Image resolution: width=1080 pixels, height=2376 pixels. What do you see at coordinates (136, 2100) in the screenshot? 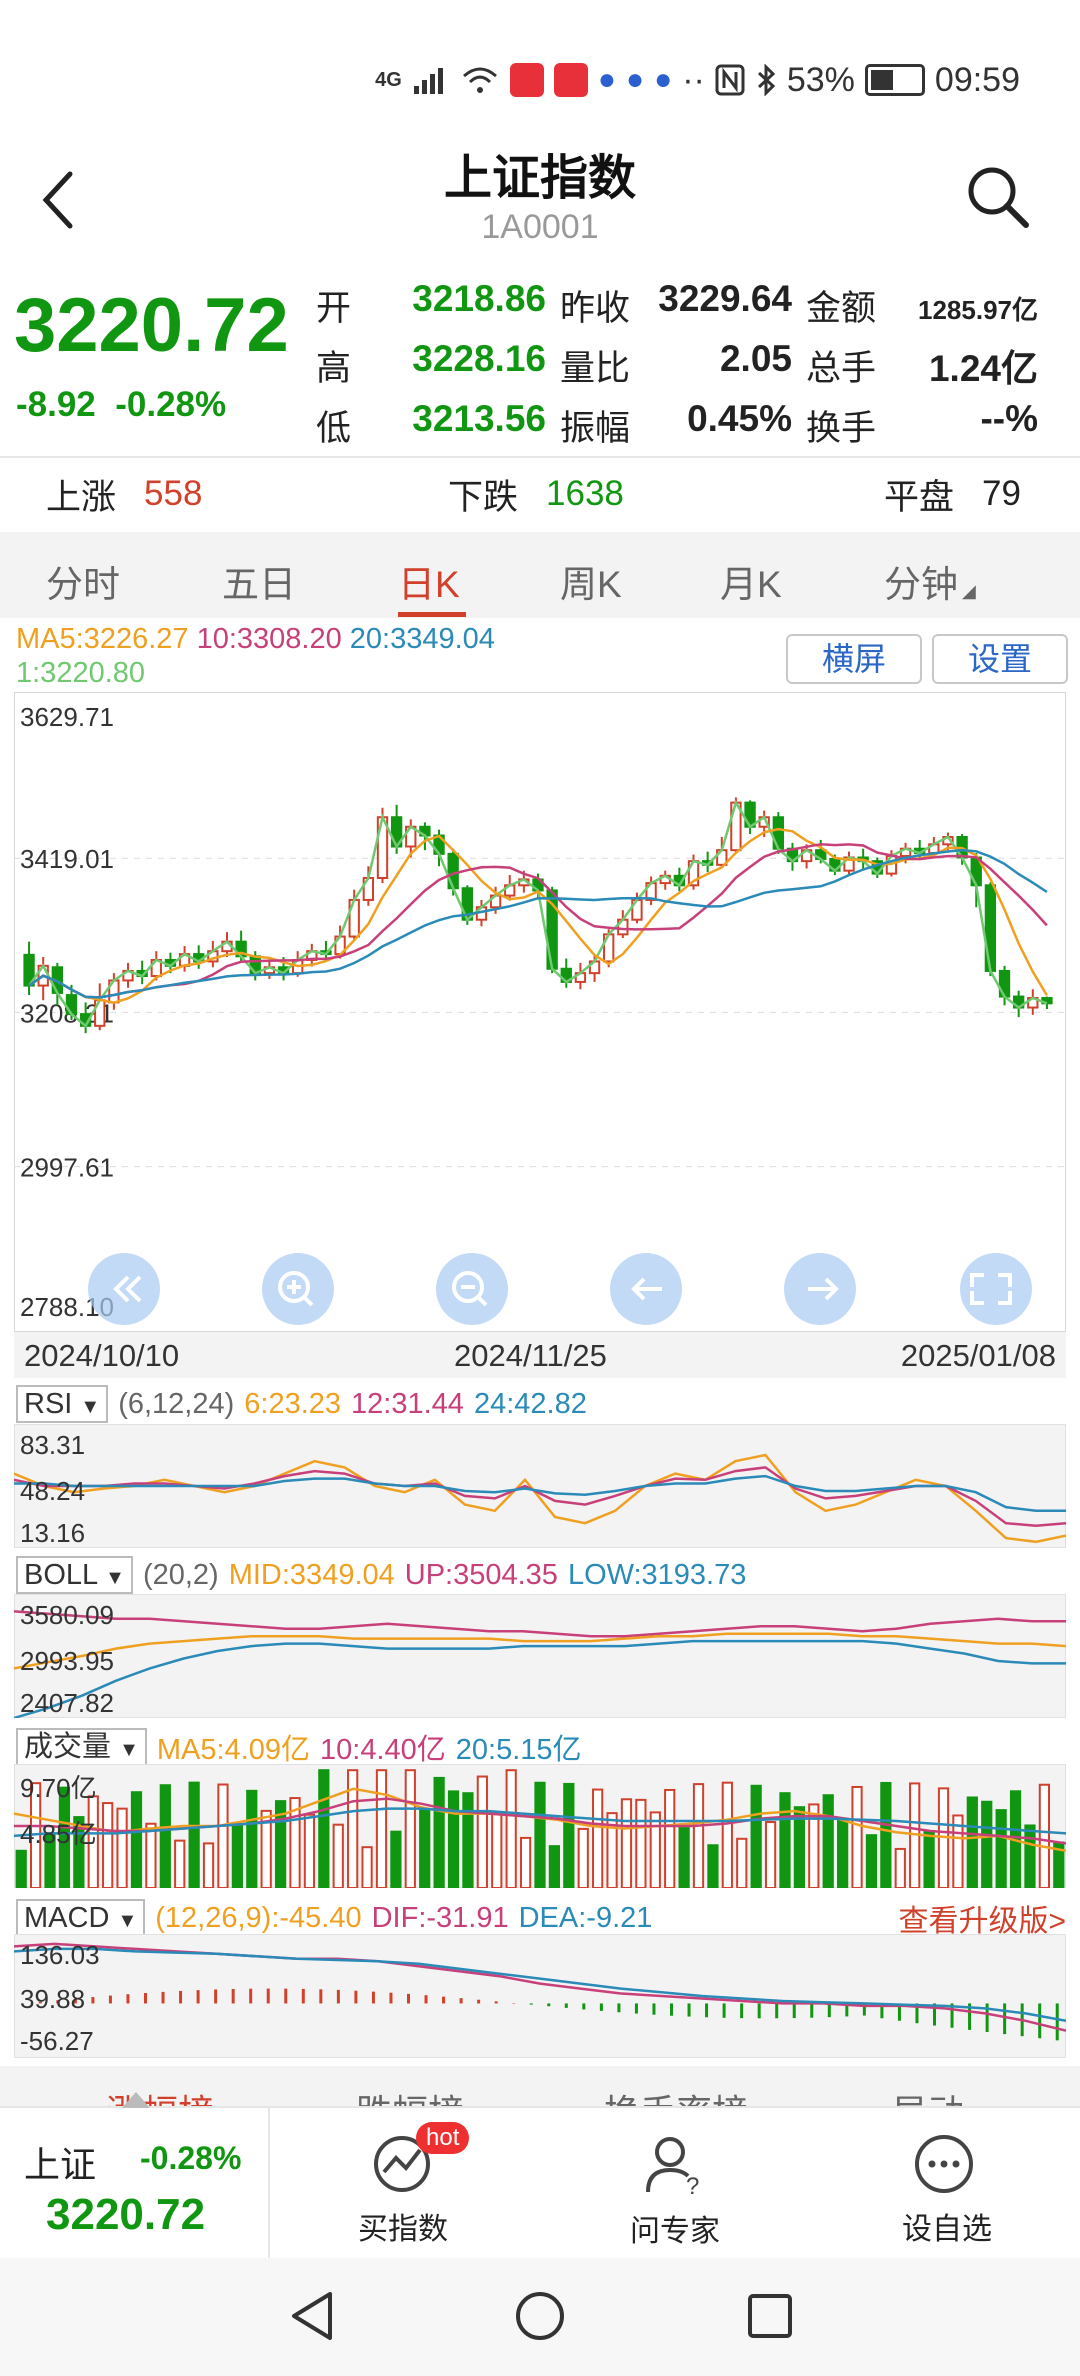
I see `collapse-arrow-icon` at bounding box center [136, 2100].